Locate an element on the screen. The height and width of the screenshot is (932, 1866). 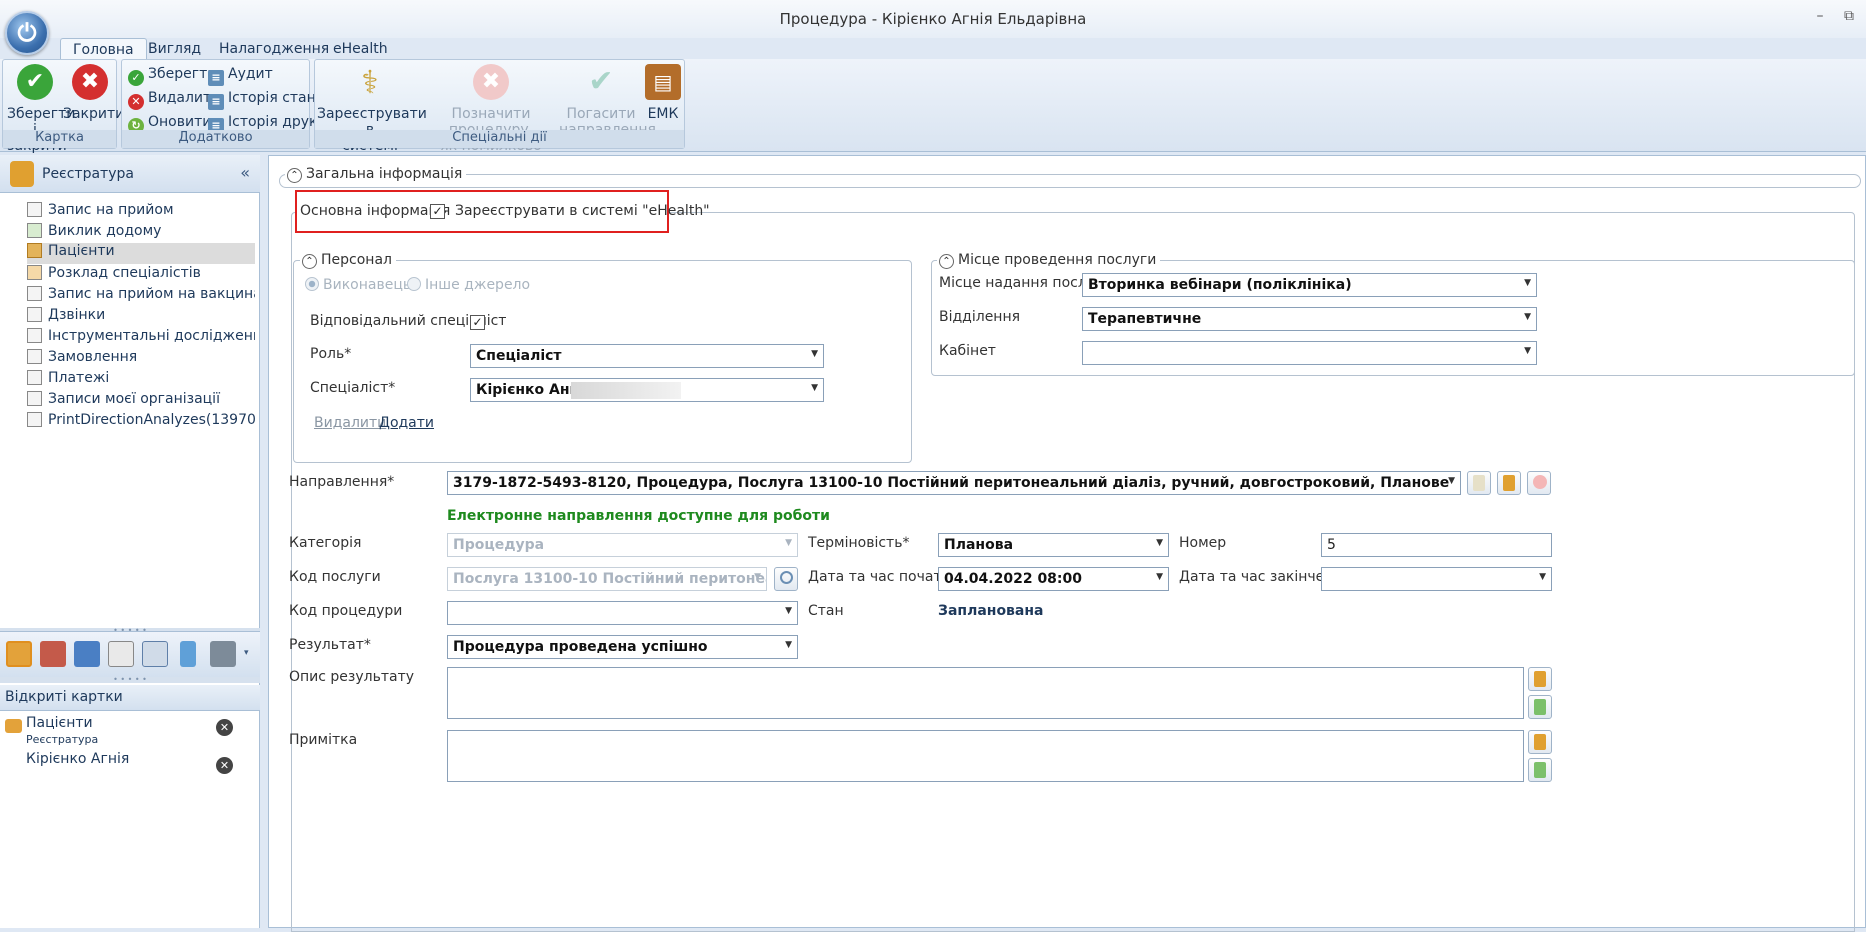
radio-executor: Виконавець is located at coordinates (358, 285).